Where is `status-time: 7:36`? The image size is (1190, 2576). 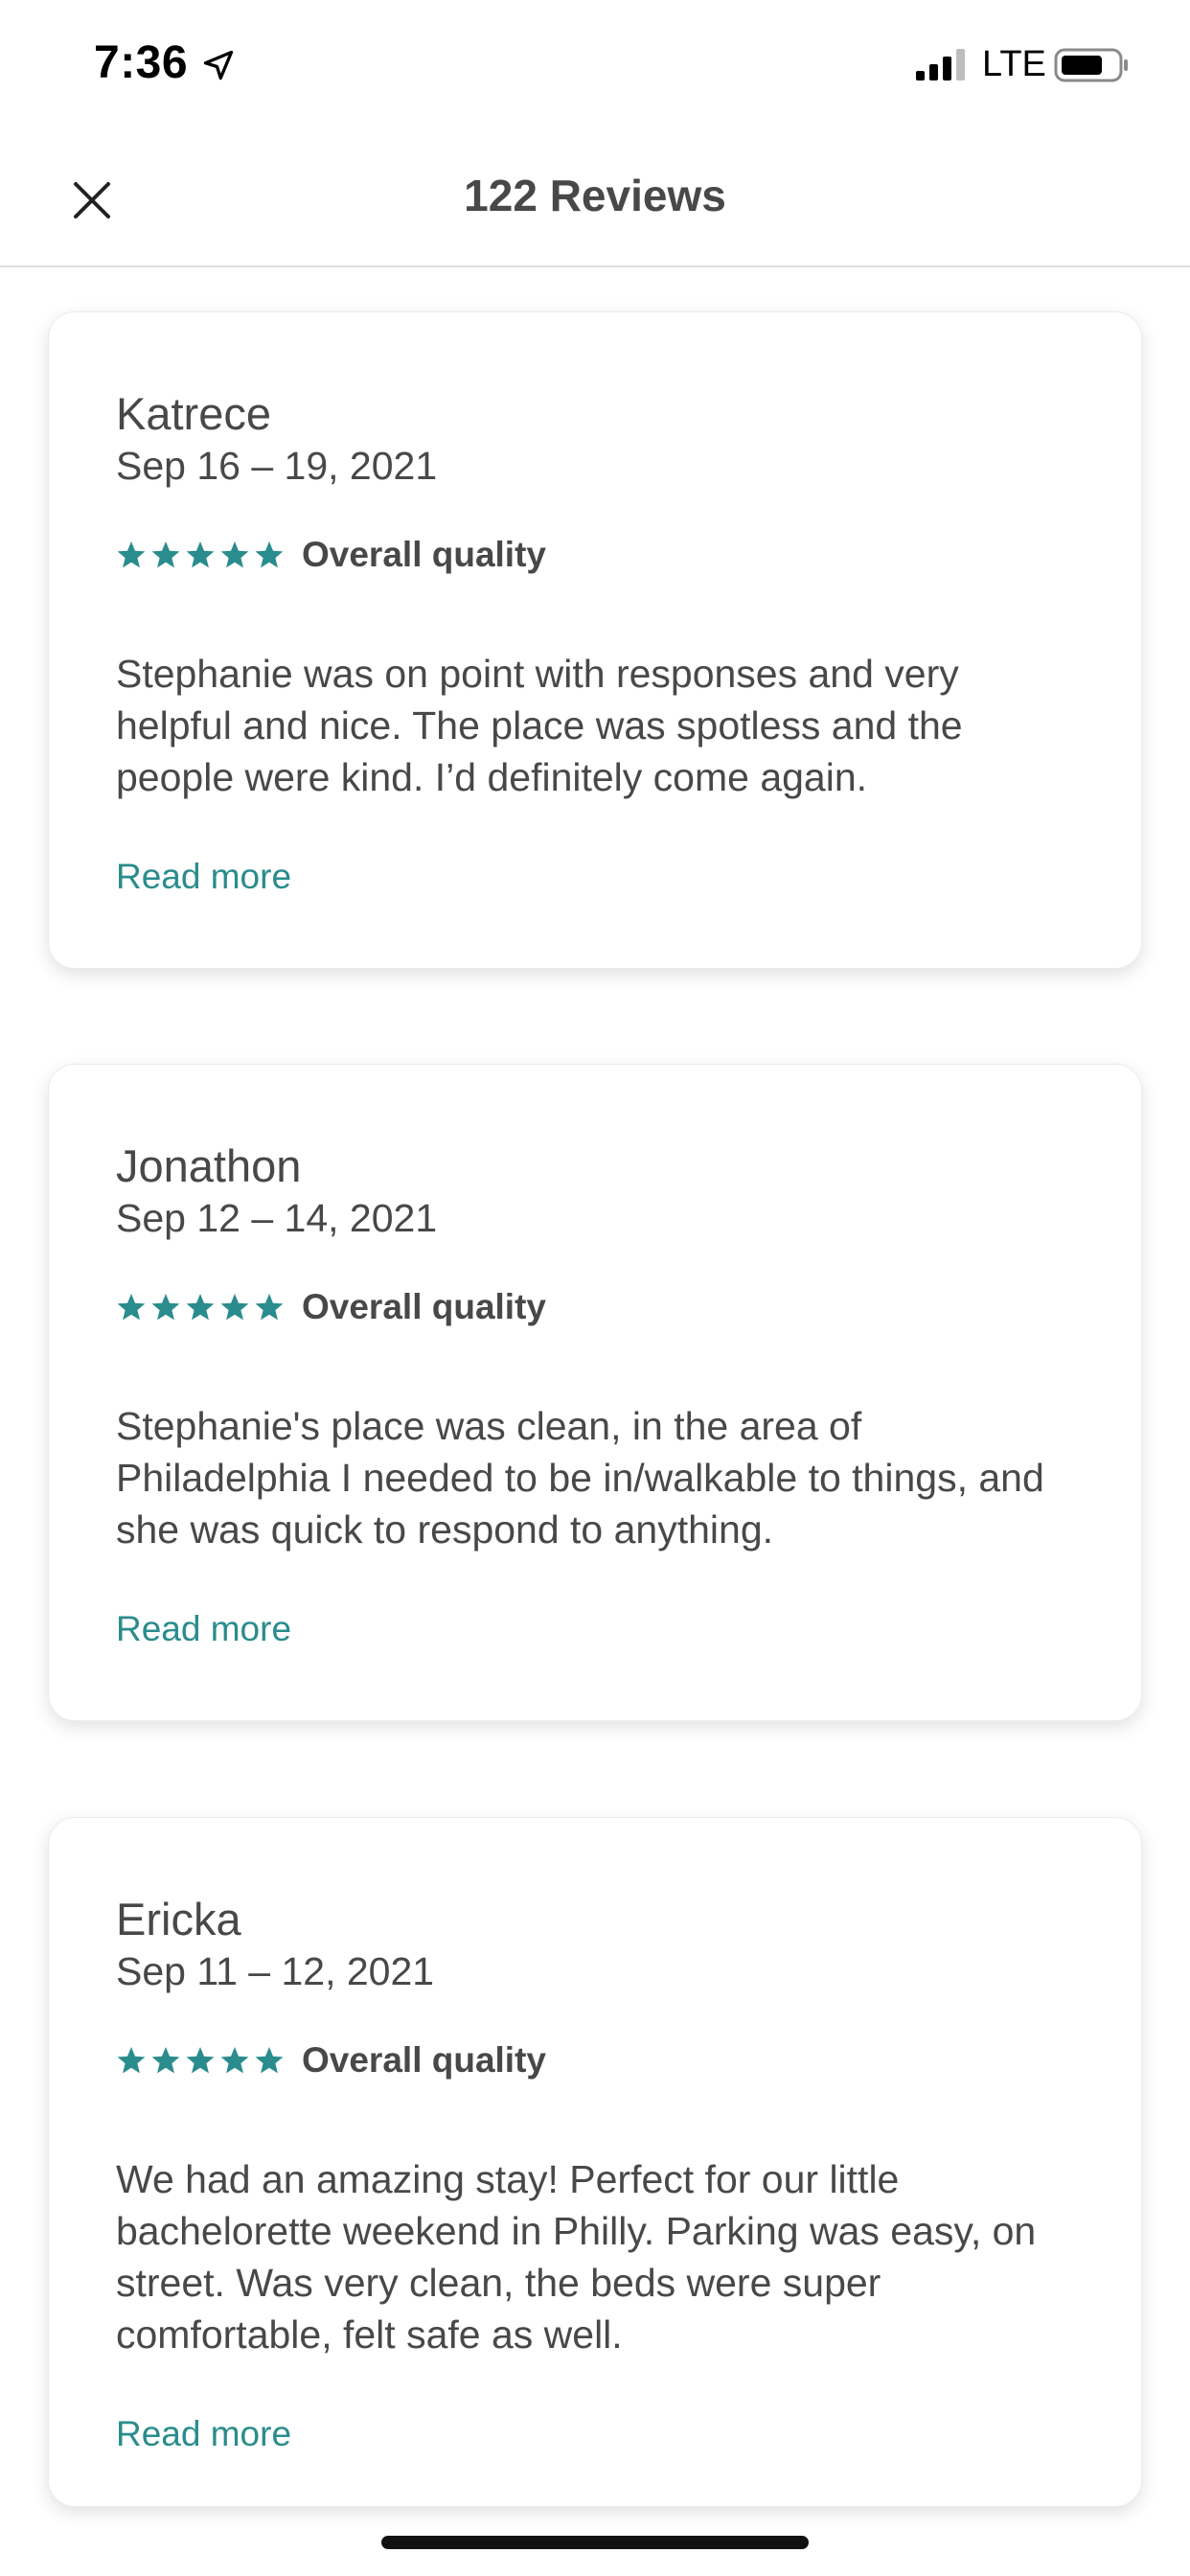 status-time: 7:36 is located at coordinates (141, 63).